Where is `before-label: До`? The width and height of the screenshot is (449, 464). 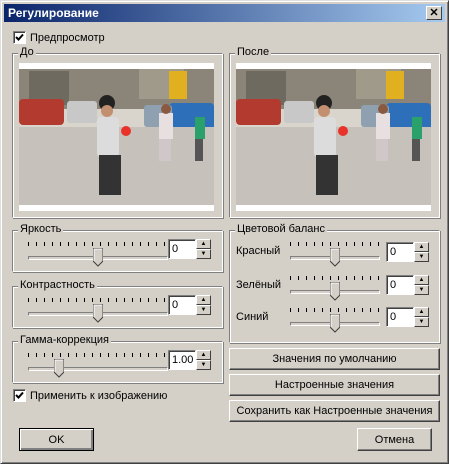
before-label: До is located at coordinates (27, 52).